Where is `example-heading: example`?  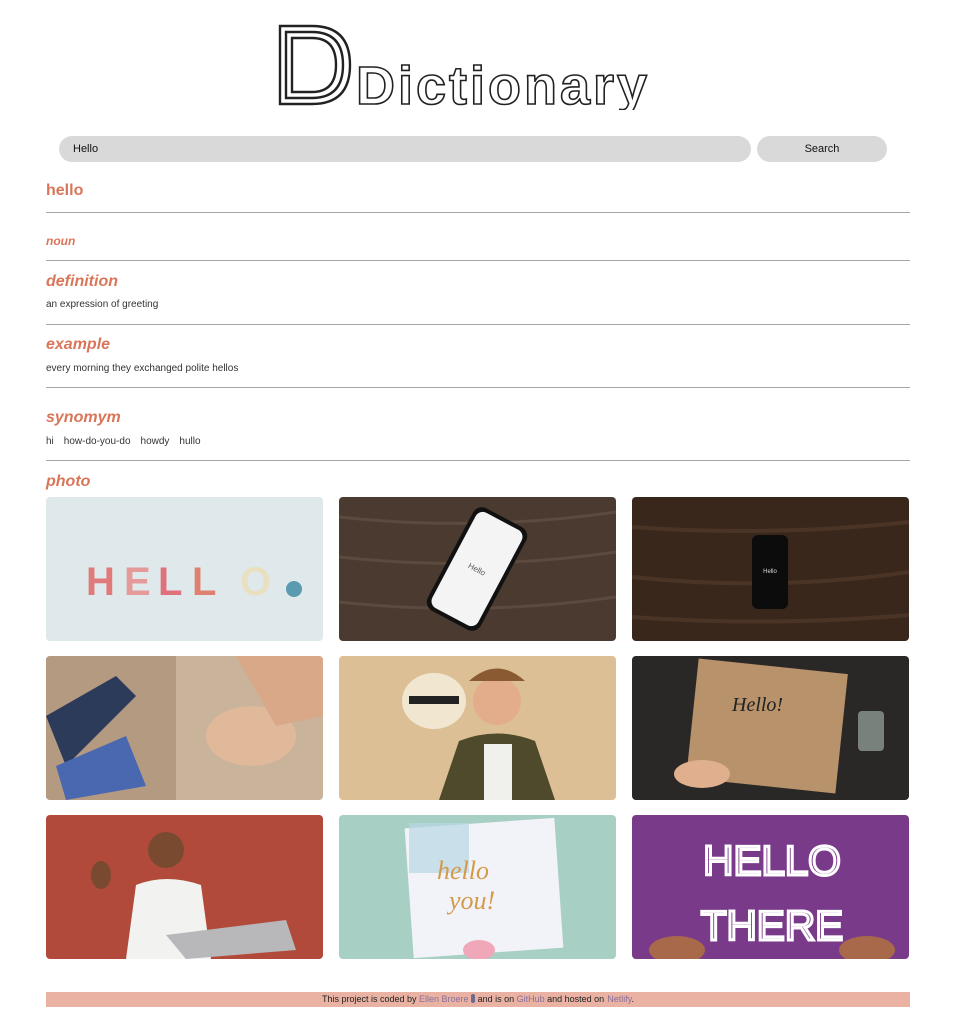 example-heading: example is located at coordinates (78, 344).